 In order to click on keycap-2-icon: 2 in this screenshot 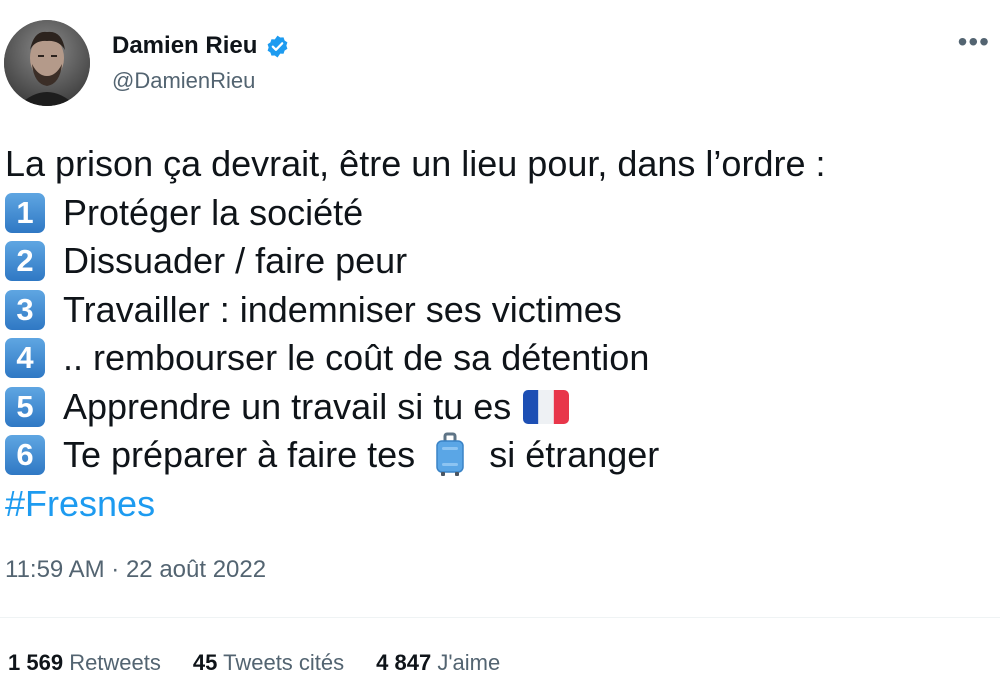, I will do `click(25, 261)`.